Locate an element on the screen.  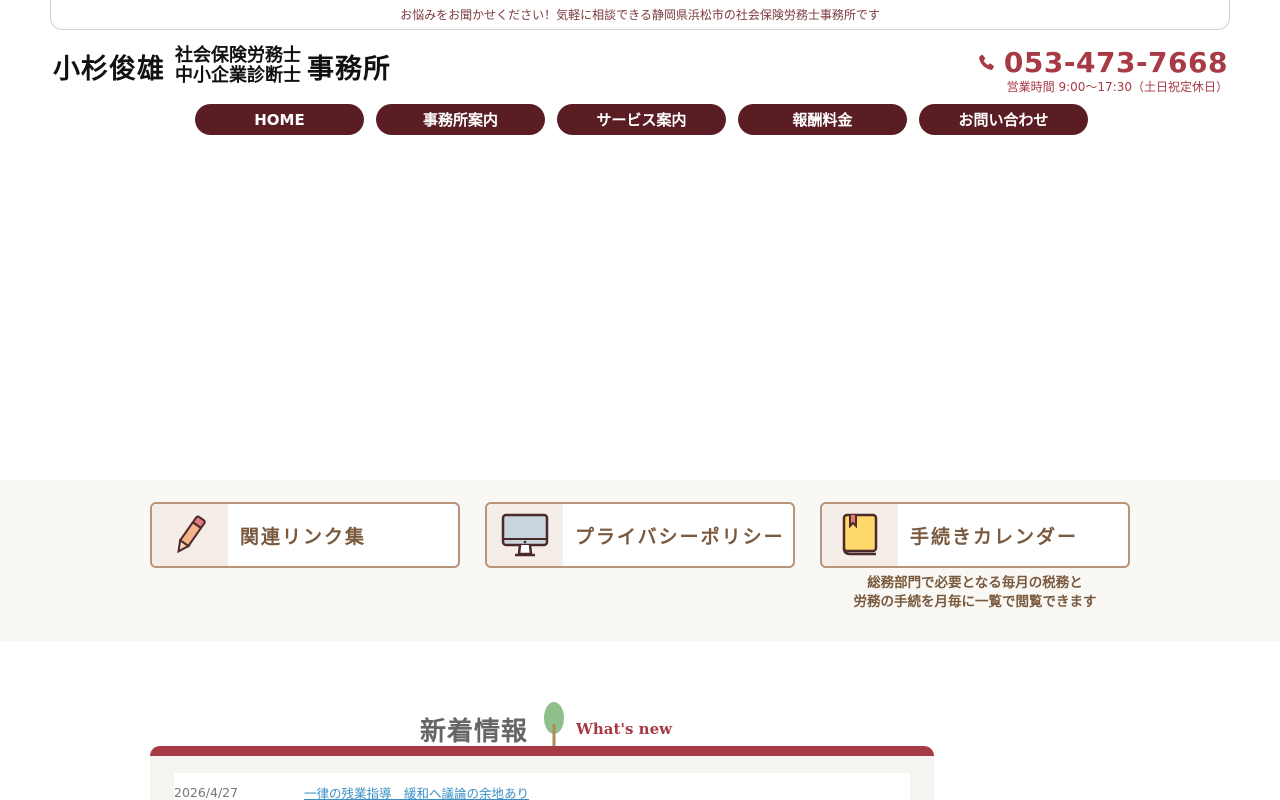
privacy-policy-card: プライバシーポリシー is located at coordinates (640, 535).